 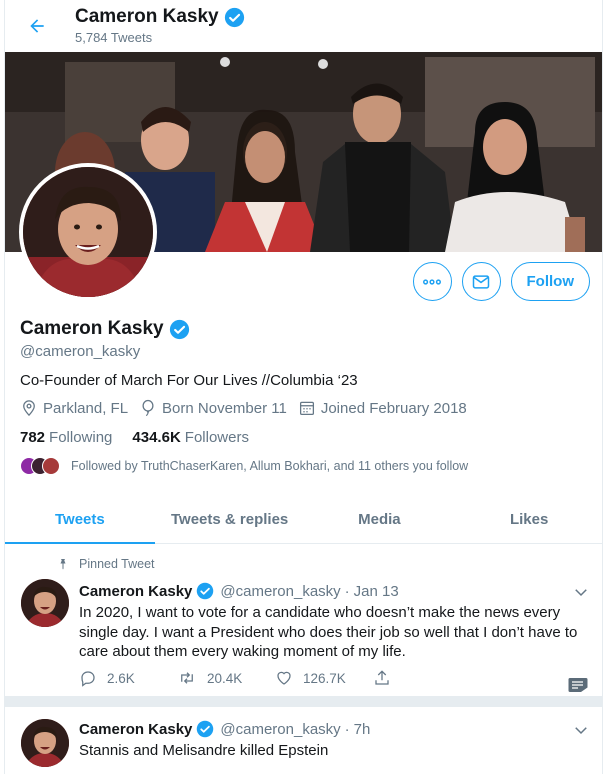 I want to click on birthday-item: Born November 11, so click(x=213, y=408).